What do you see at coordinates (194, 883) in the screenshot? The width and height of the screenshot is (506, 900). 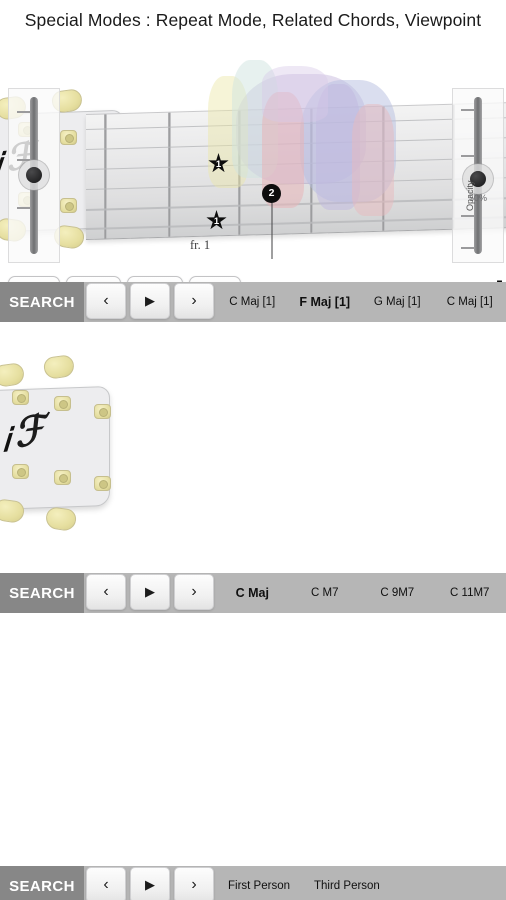 I see `next-button-3: ›` at bounding box center [194, 883].